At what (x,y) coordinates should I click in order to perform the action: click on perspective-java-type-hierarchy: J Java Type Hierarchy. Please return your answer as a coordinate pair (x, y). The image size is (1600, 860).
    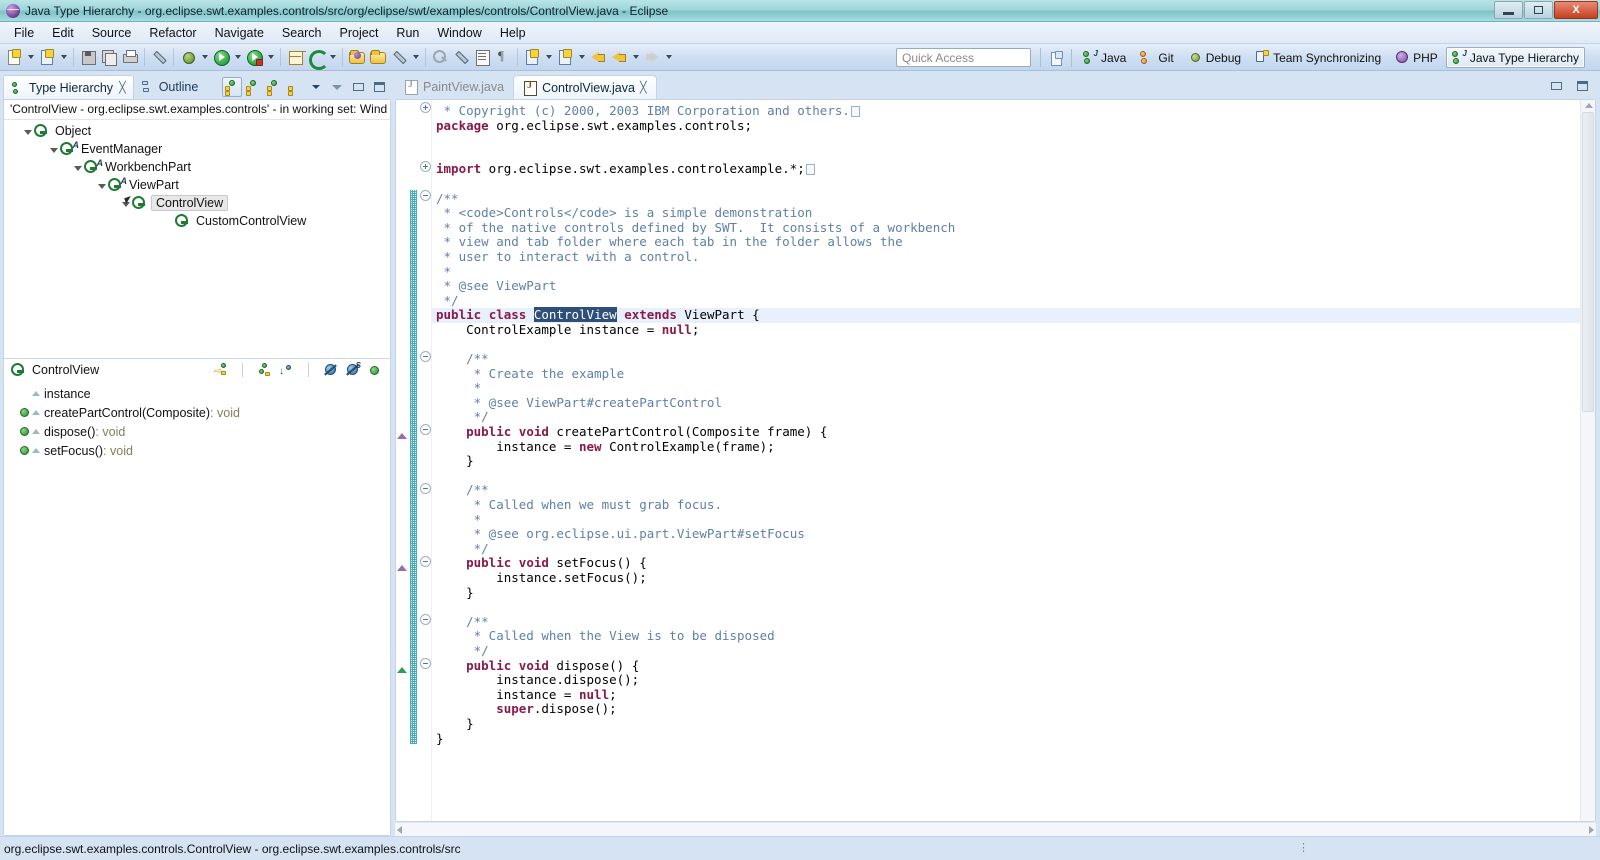
    Looking at the image, I should click on (1515, 57).